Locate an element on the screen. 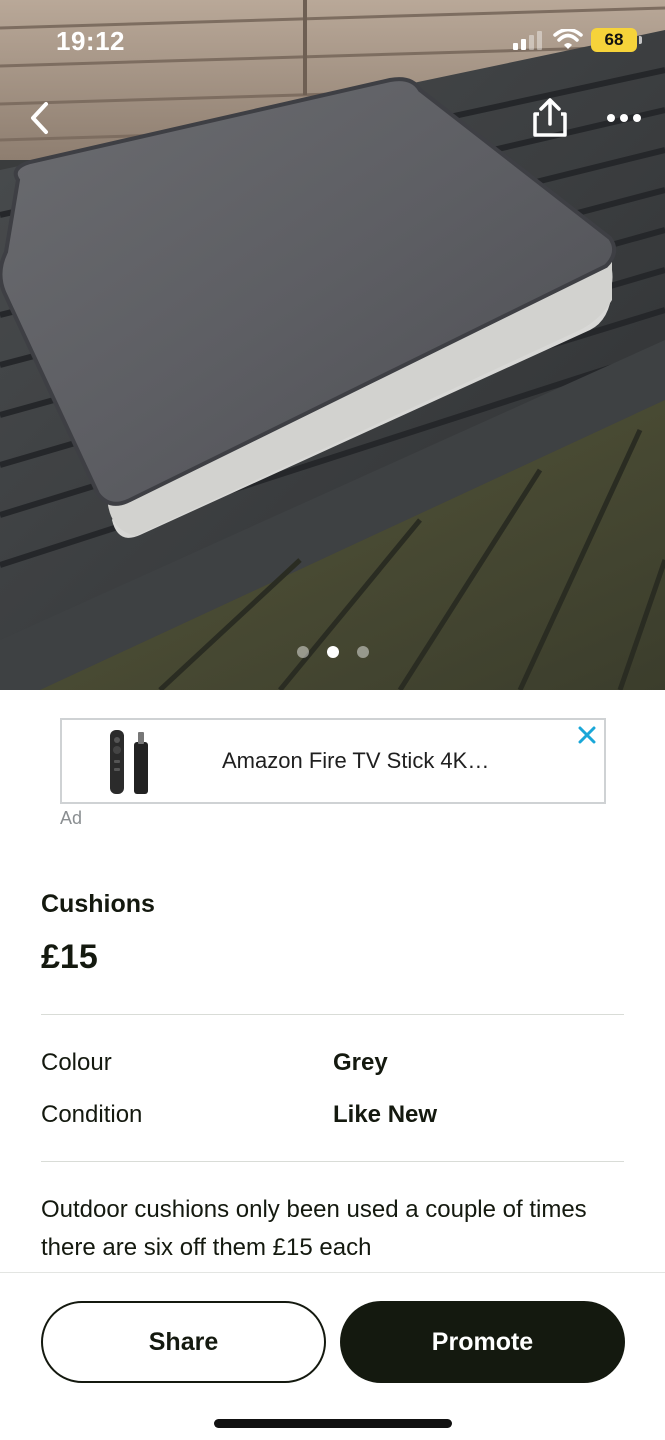 This screenshot has width=665, height=1440. fire-tv-stick-image is located at coordinates (129, 762).